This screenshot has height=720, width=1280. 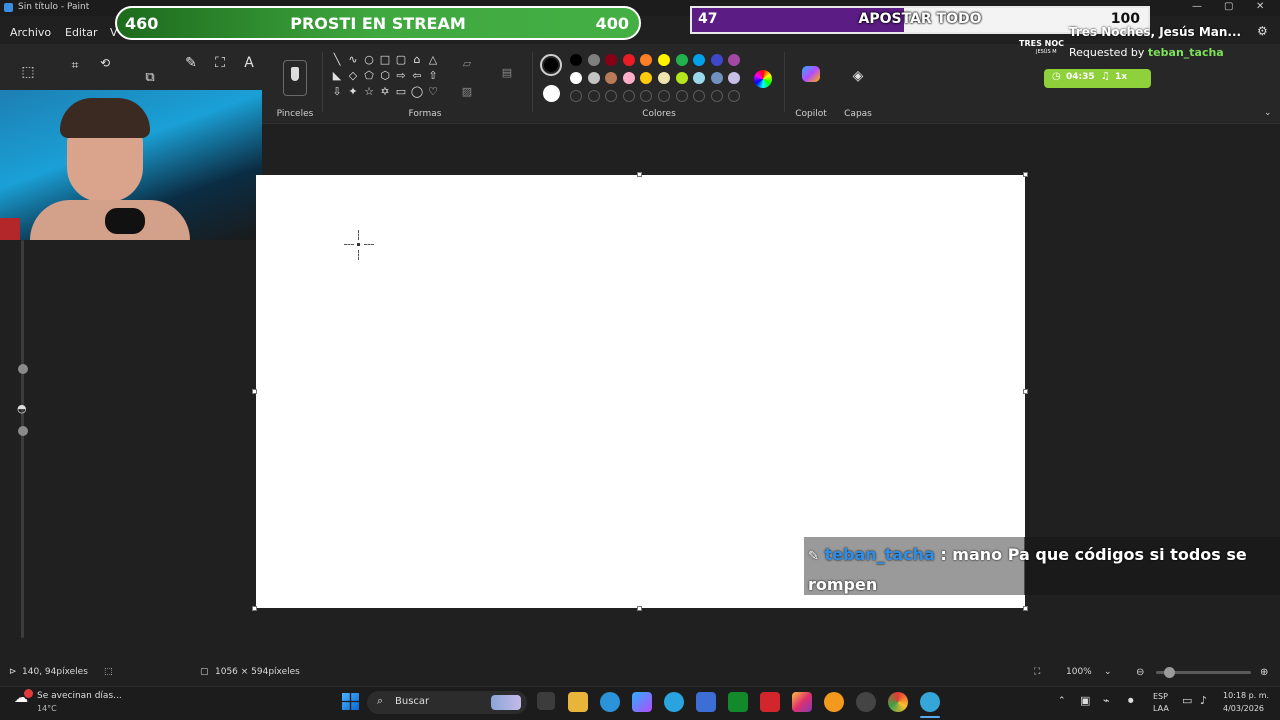 I want to click on secondary-color, so click(x=551, y=93).